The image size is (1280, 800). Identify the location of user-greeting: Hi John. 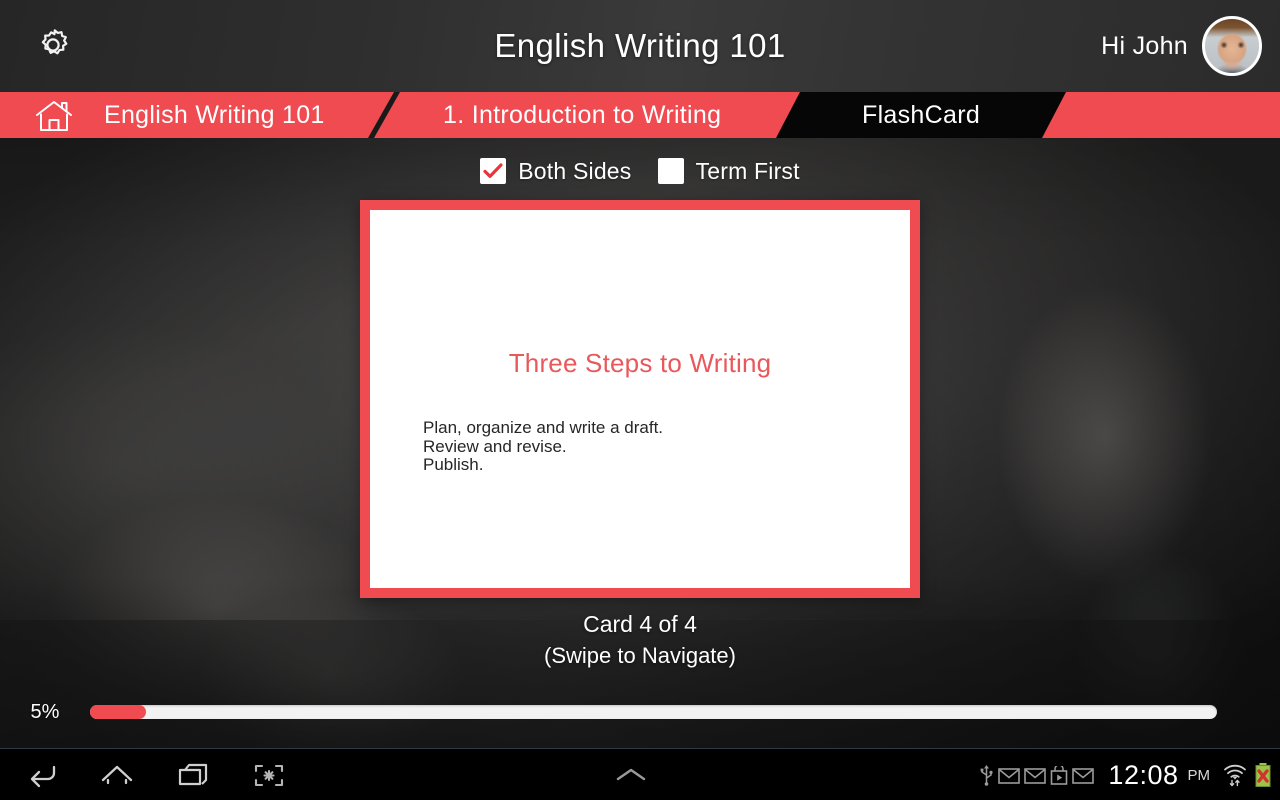
(1144, 45).